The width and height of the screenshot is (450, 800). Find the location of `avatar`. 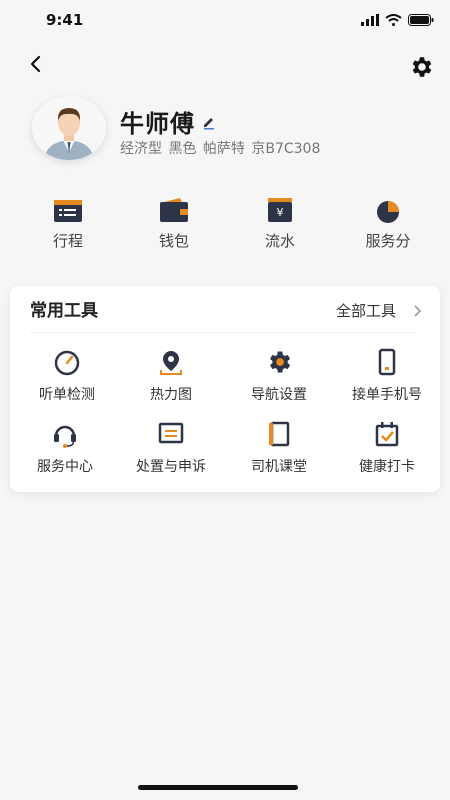

avatar is located at coordinates (69, 128).